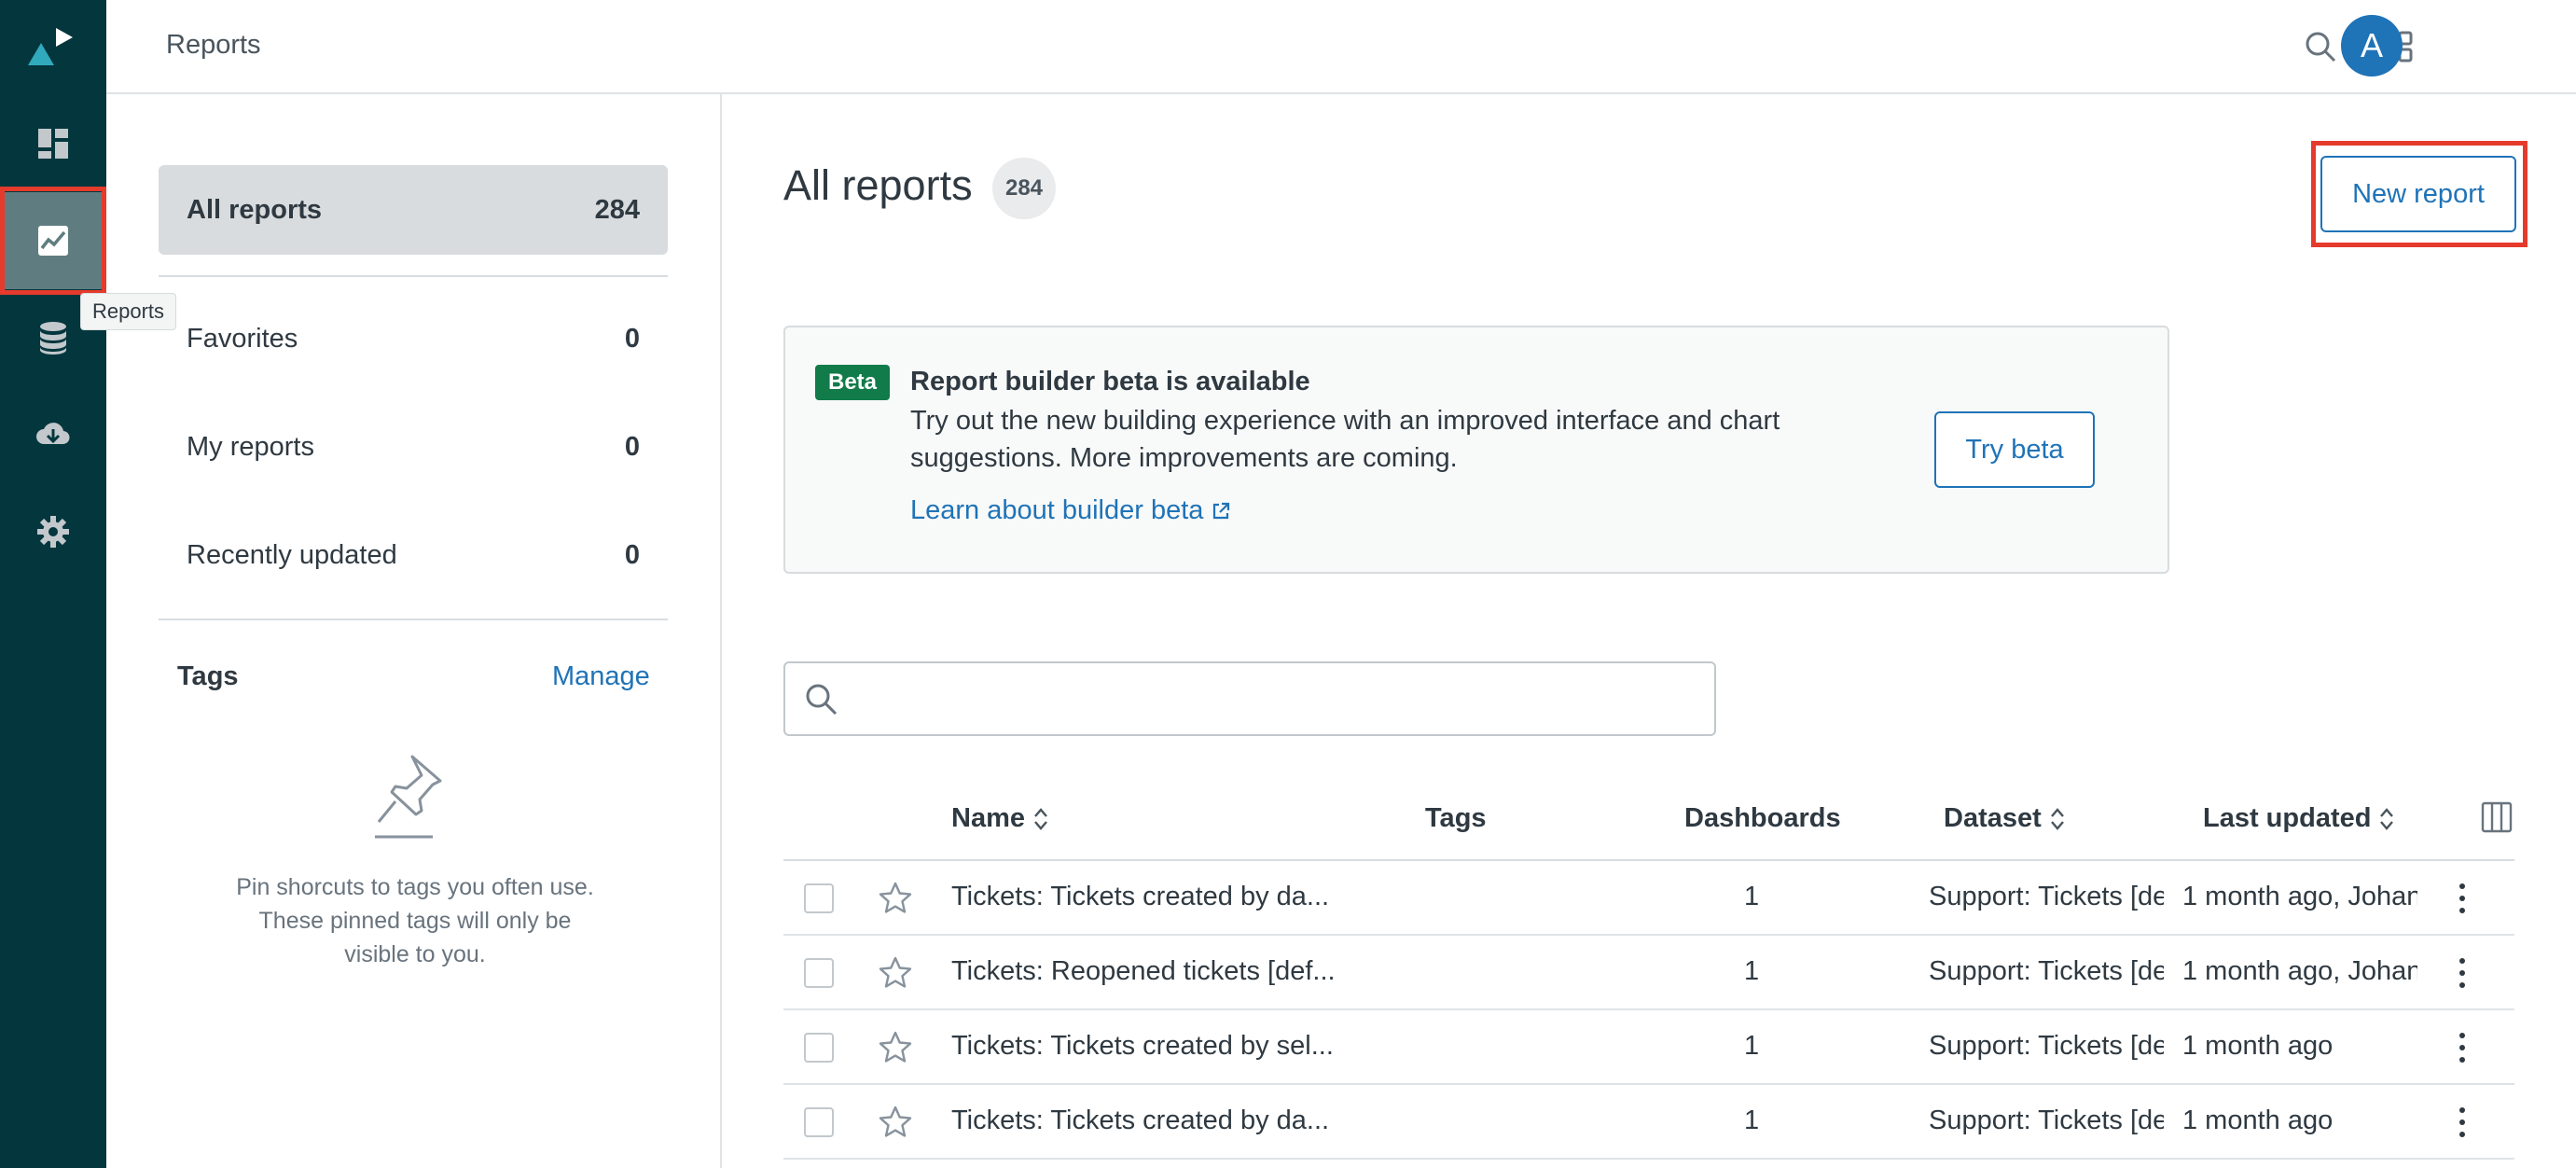  What do you see at coordinates (1024, 188) in the screenshot?
I see `reports-count-badge: 284` at bounding box center [1024, 188].